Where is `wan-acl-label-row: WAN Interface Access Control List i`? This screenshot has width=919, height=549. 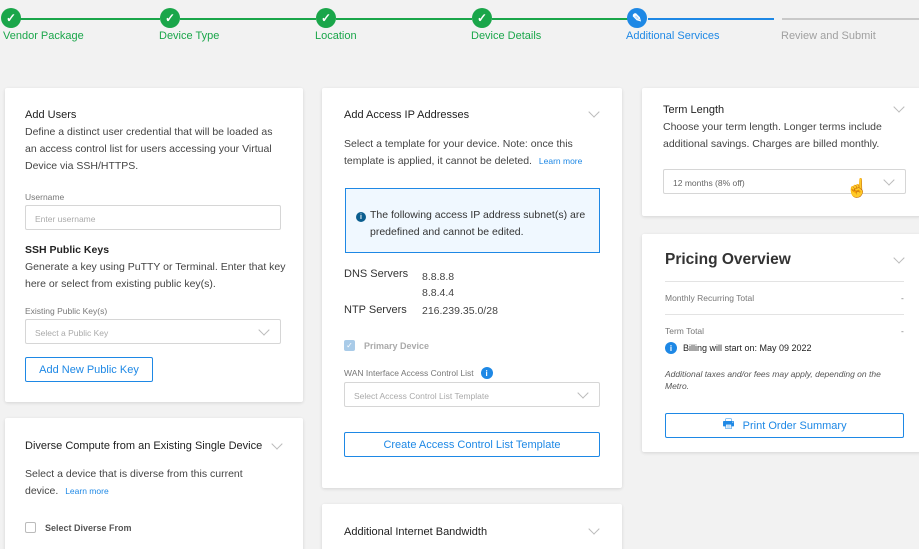
wan-acl-label-row: WAN Interface Access Control List i is located at coordinates (418, 373).